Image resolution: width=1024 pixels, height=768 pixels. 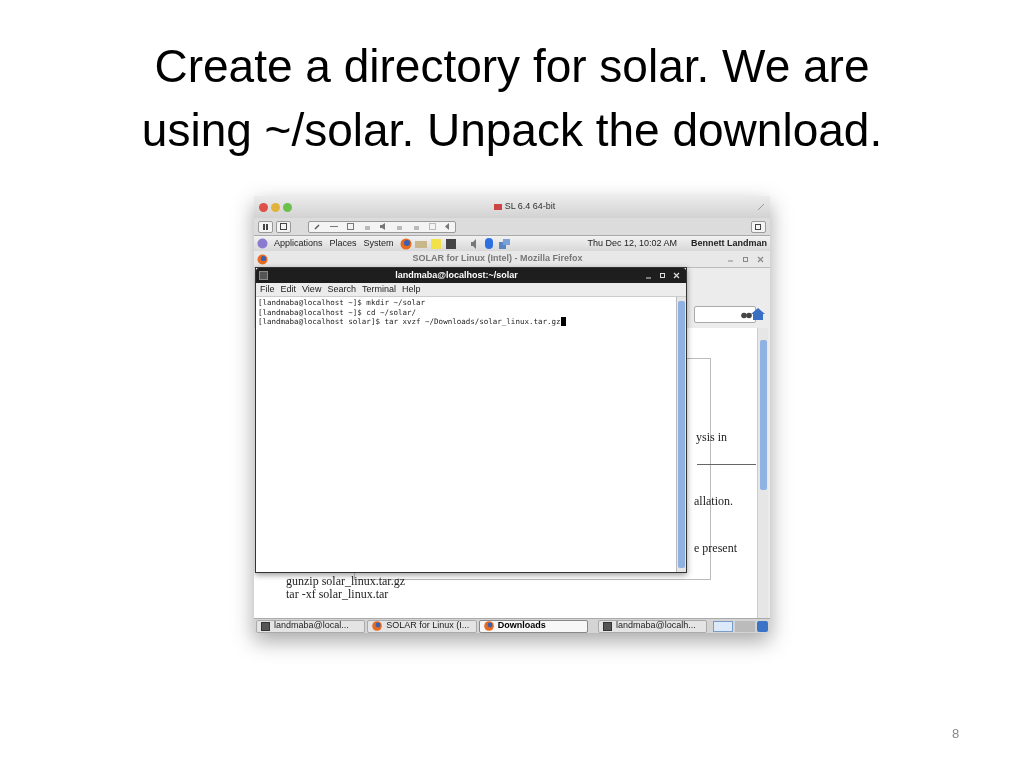 I want to click on window-title: SL 6.4 64-bit, so click(x=530, y=207).